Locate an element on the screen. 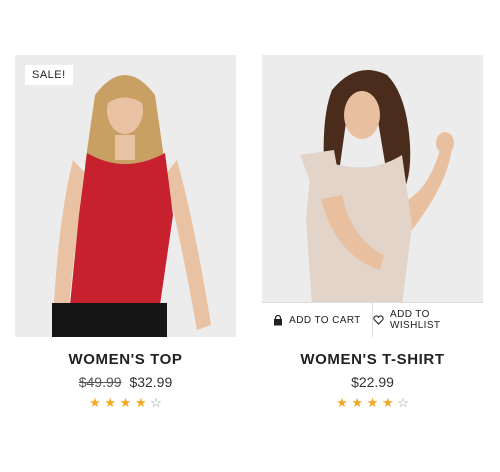  price-value: $22.99 is located at coordinates (372, 382).